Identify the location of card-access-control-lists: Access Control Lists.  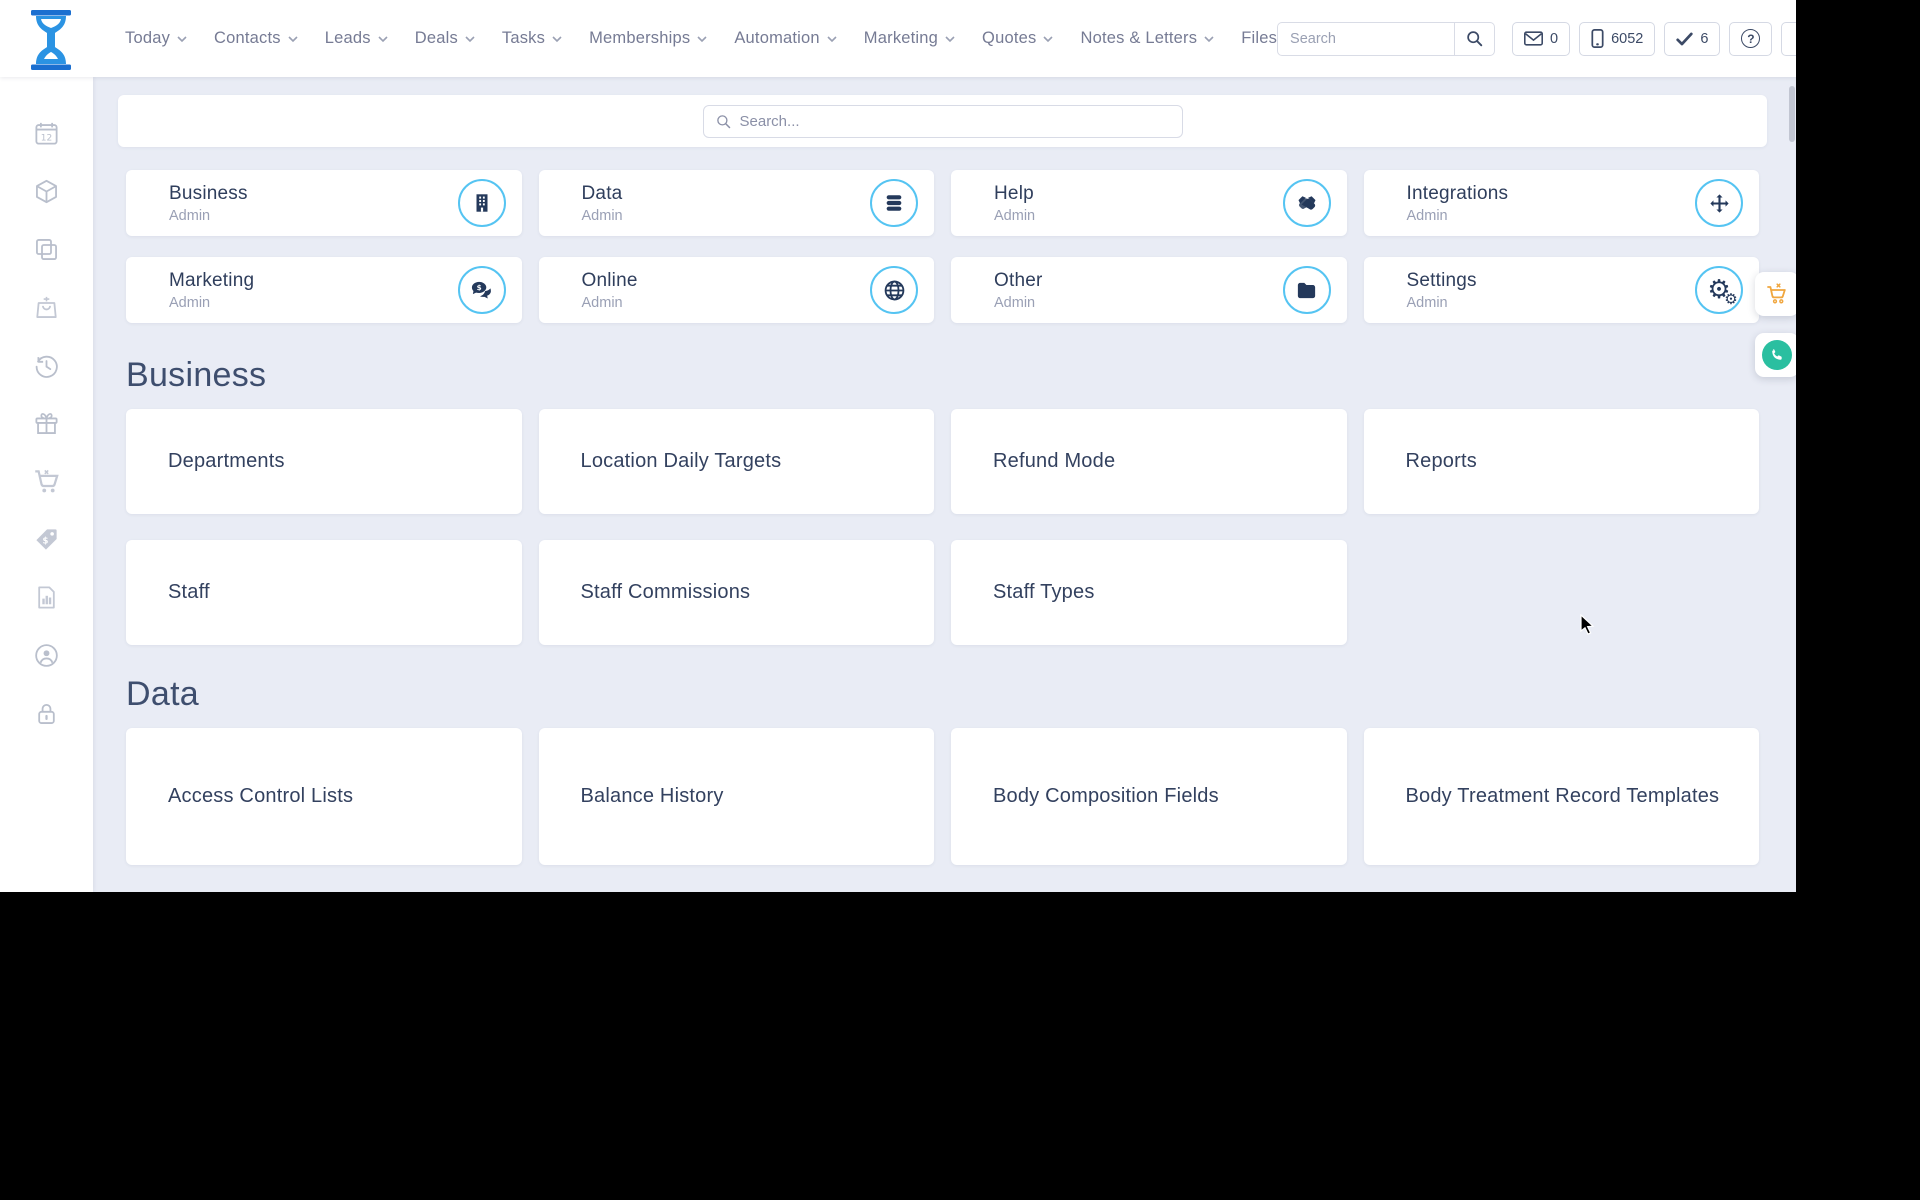
(324, 796).